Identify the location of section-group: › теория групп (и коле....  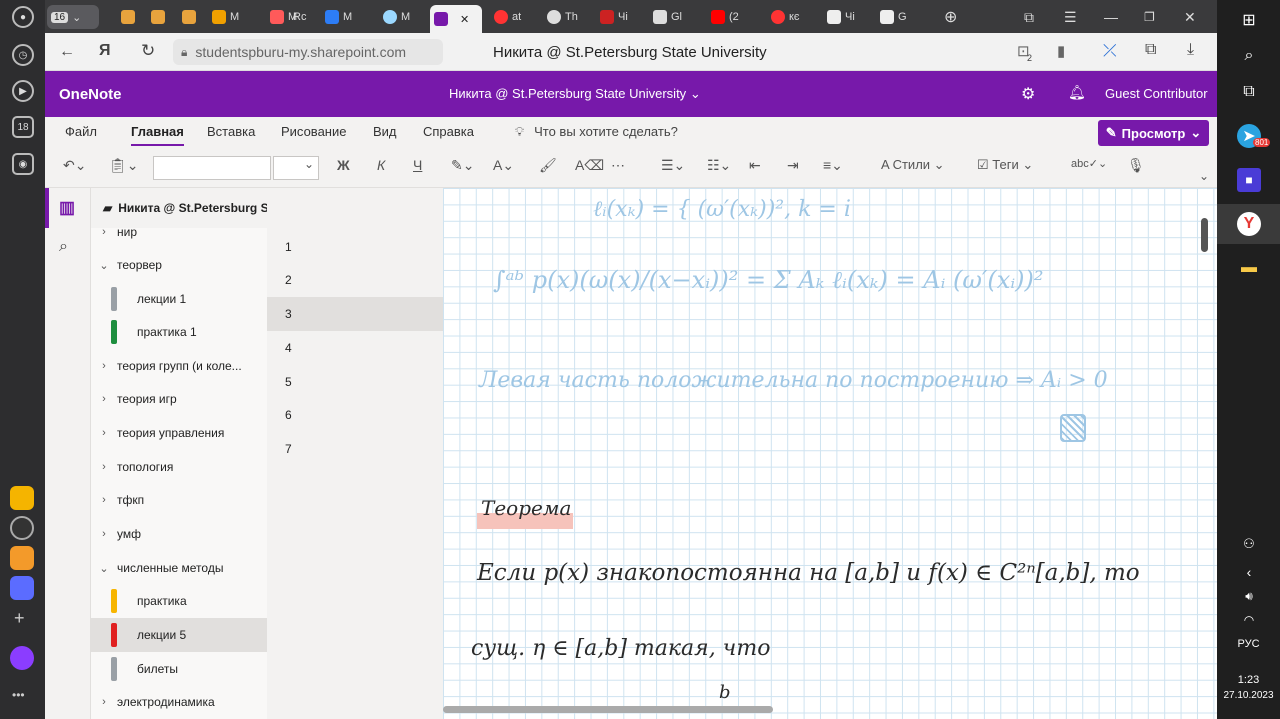
(179, 366).